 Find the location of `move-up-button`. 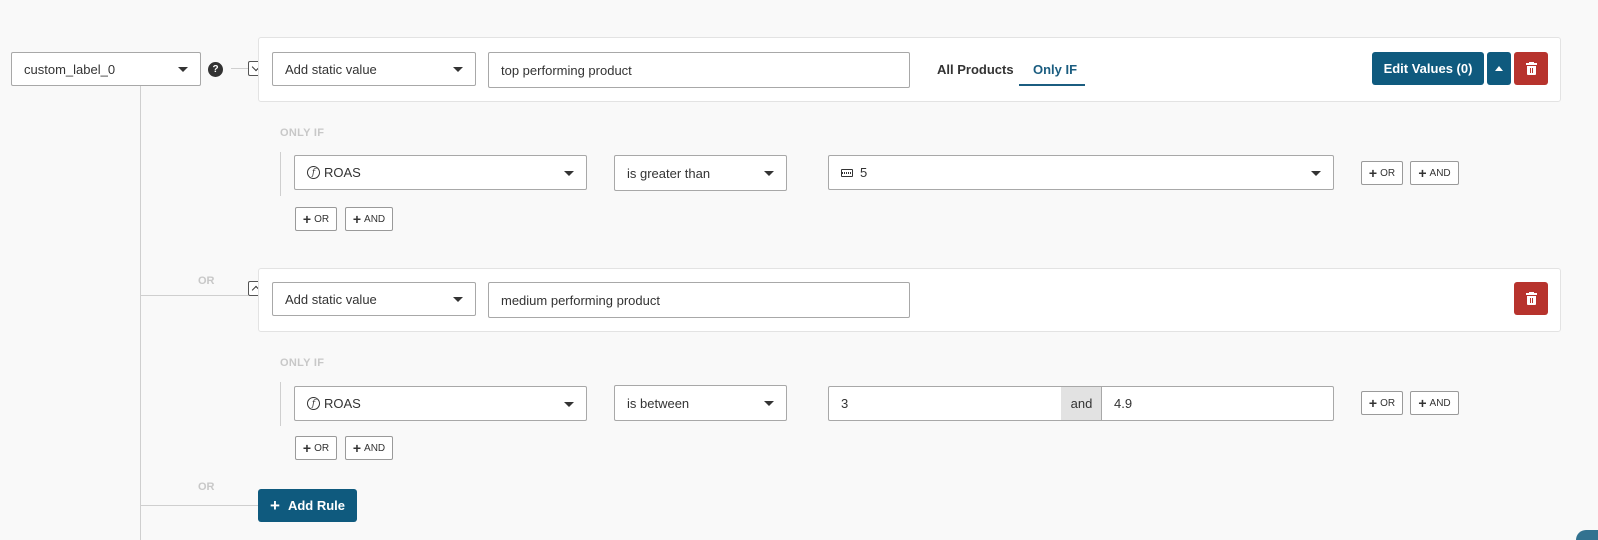

move-up-button is located at coordinates (1499, 68).